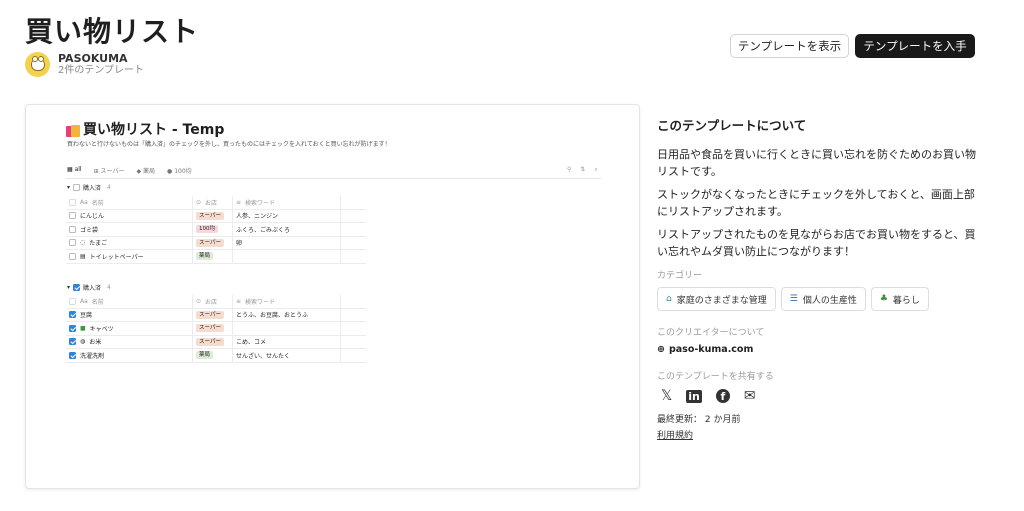 The image size is (1024, 511). I want to click on table-row: 洗濯洗剤 薬局 せんざい、せんたく, so click(216, 356).